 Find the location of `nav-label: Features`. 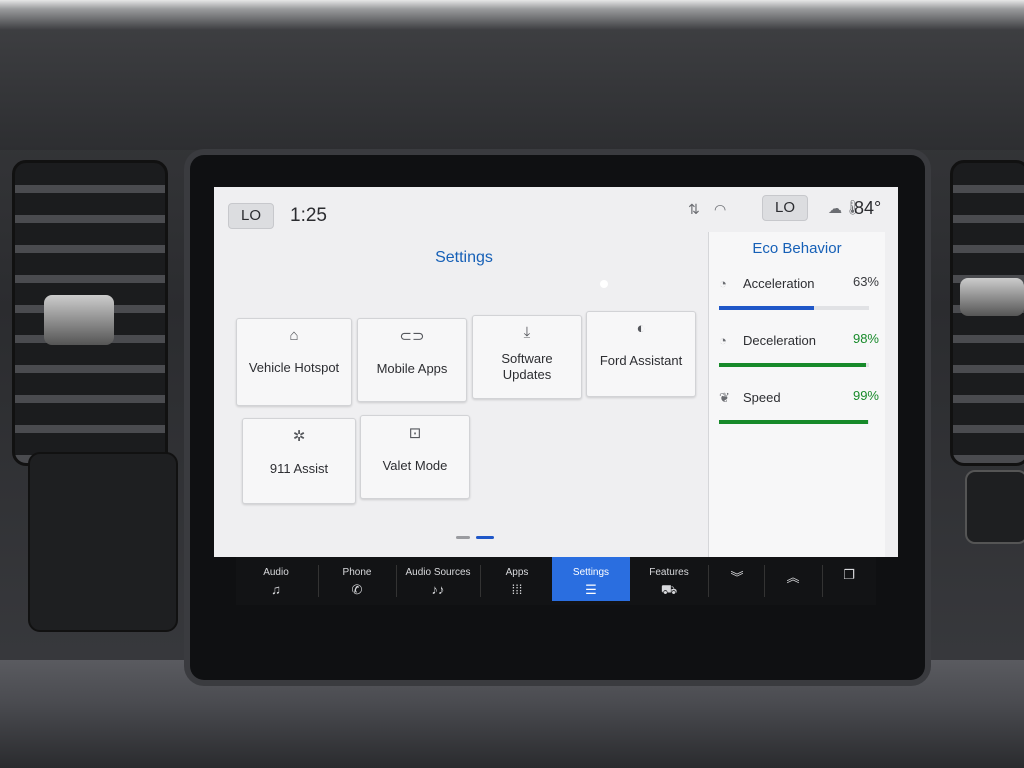

nav-label: Features is located at coordinates (669, 572).